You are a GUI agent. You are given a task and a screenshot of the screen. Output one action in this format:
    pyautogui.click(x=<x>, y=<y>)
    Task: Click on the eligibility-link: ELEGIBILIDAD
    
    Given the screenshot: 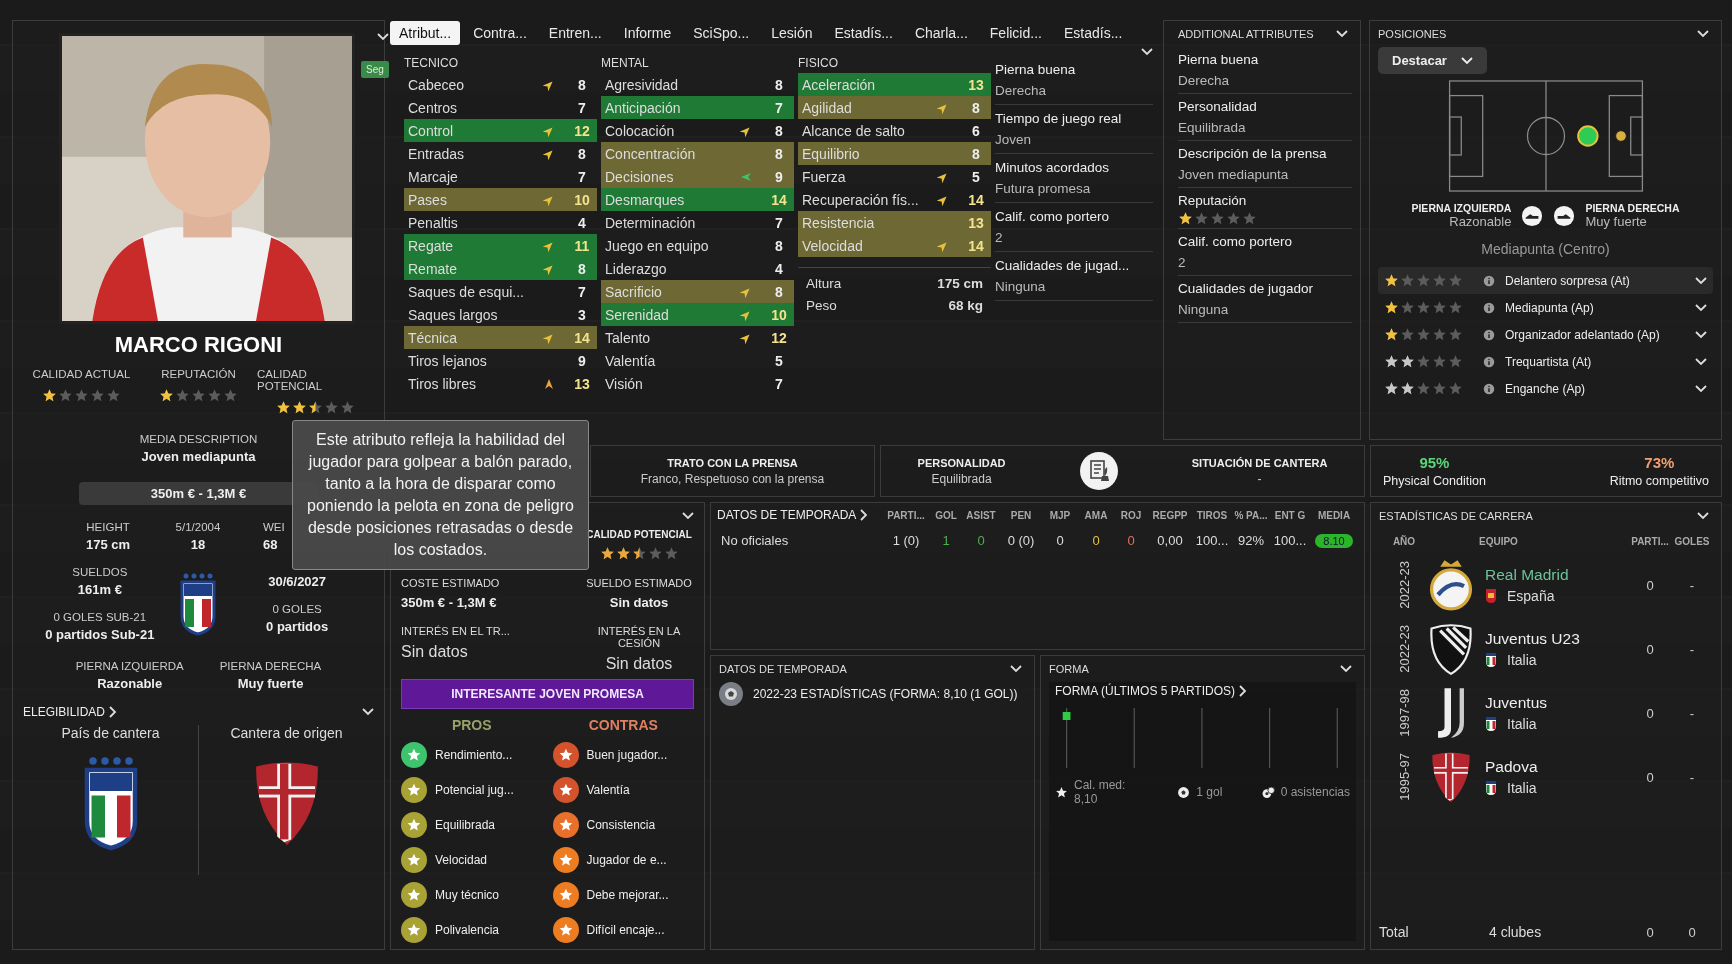 What is the action you would take?
    pyautogui.click(x=64, y=712)
    